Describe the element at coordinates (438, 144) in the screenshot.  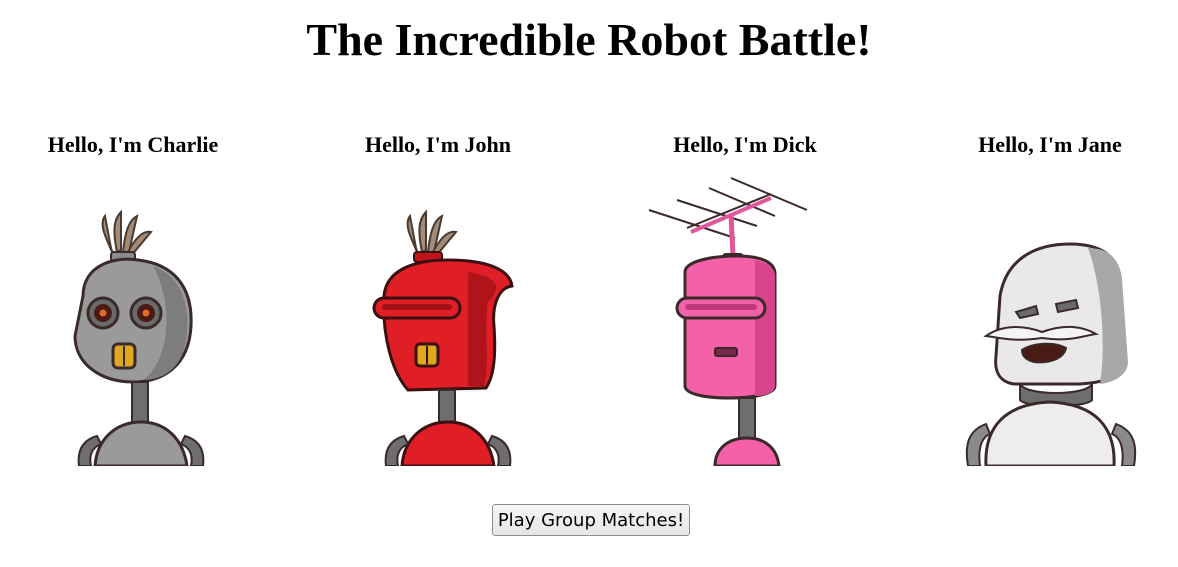
I see `robot-greeting: Hello, I'm John` at that location.